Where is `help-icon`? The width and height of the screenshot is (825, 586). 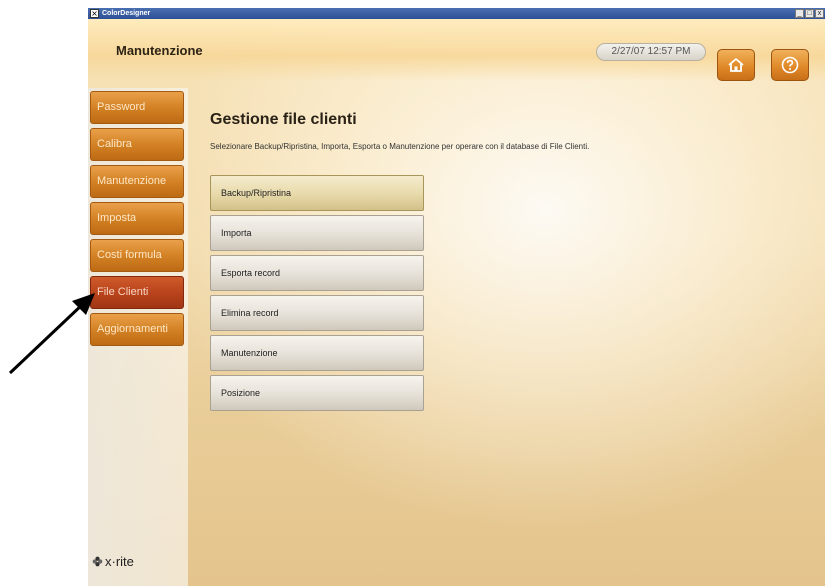 help-icon is located at coordinates (790, 65).